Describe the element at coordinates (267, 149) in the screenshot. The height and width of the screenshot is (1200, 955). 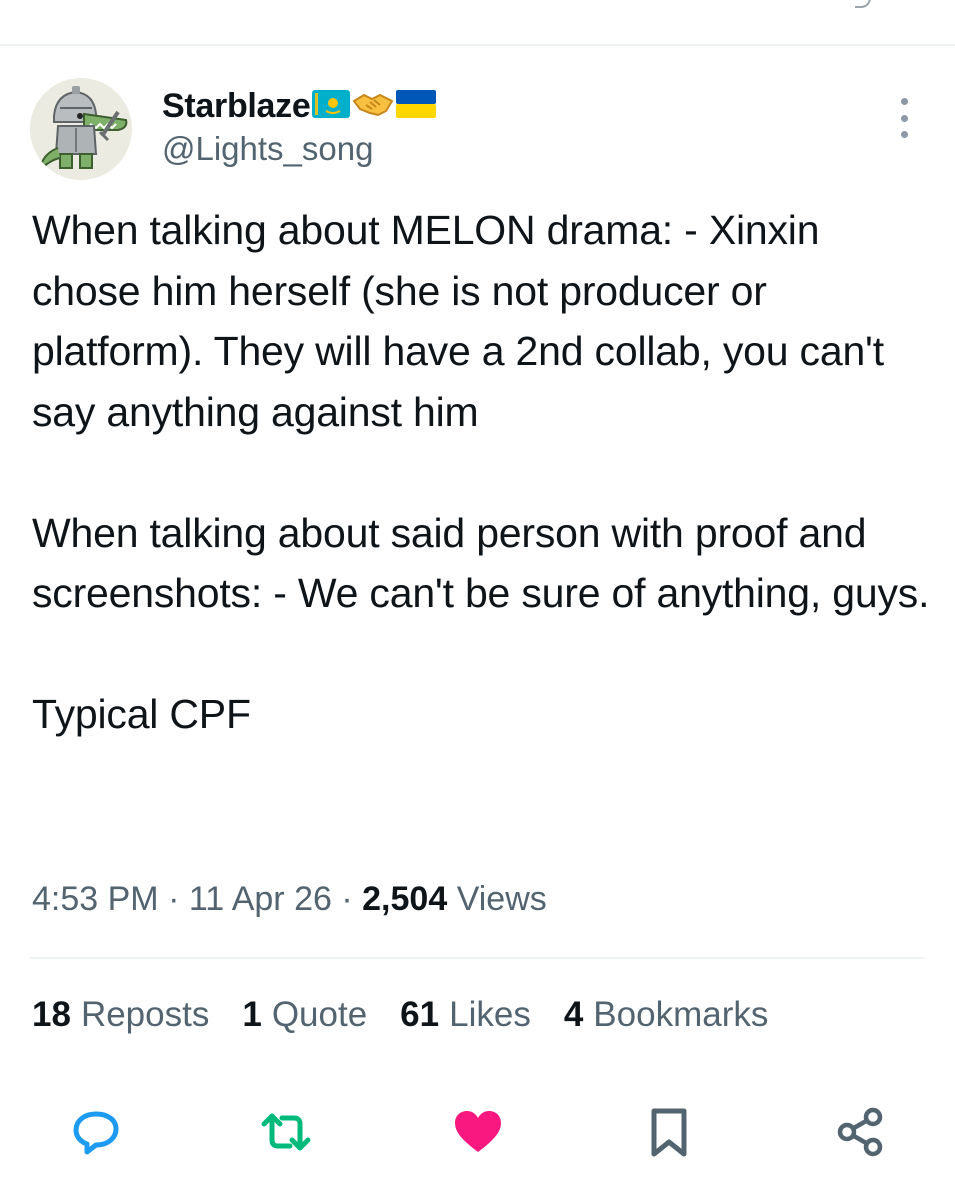
I see `author-handle: @Lights_song` at that location.